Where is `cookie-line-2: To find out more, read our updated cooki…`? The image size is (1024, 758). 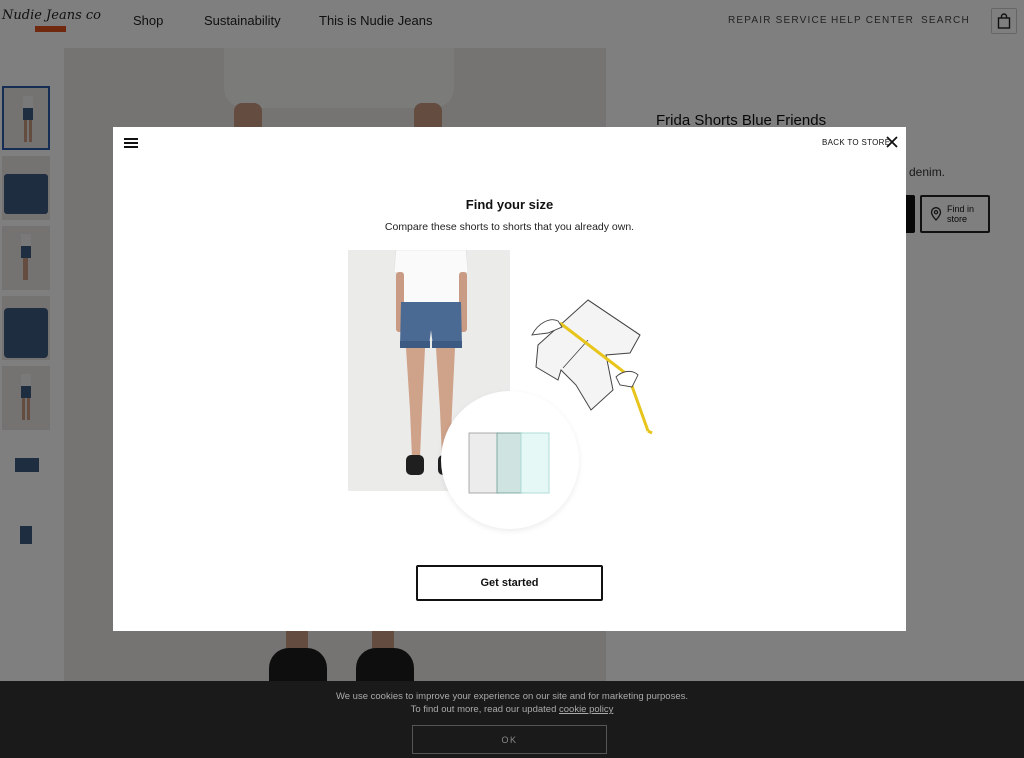 cookie-line-2: To find out more, read our updated cooki… is located at coordinates (512, 709).